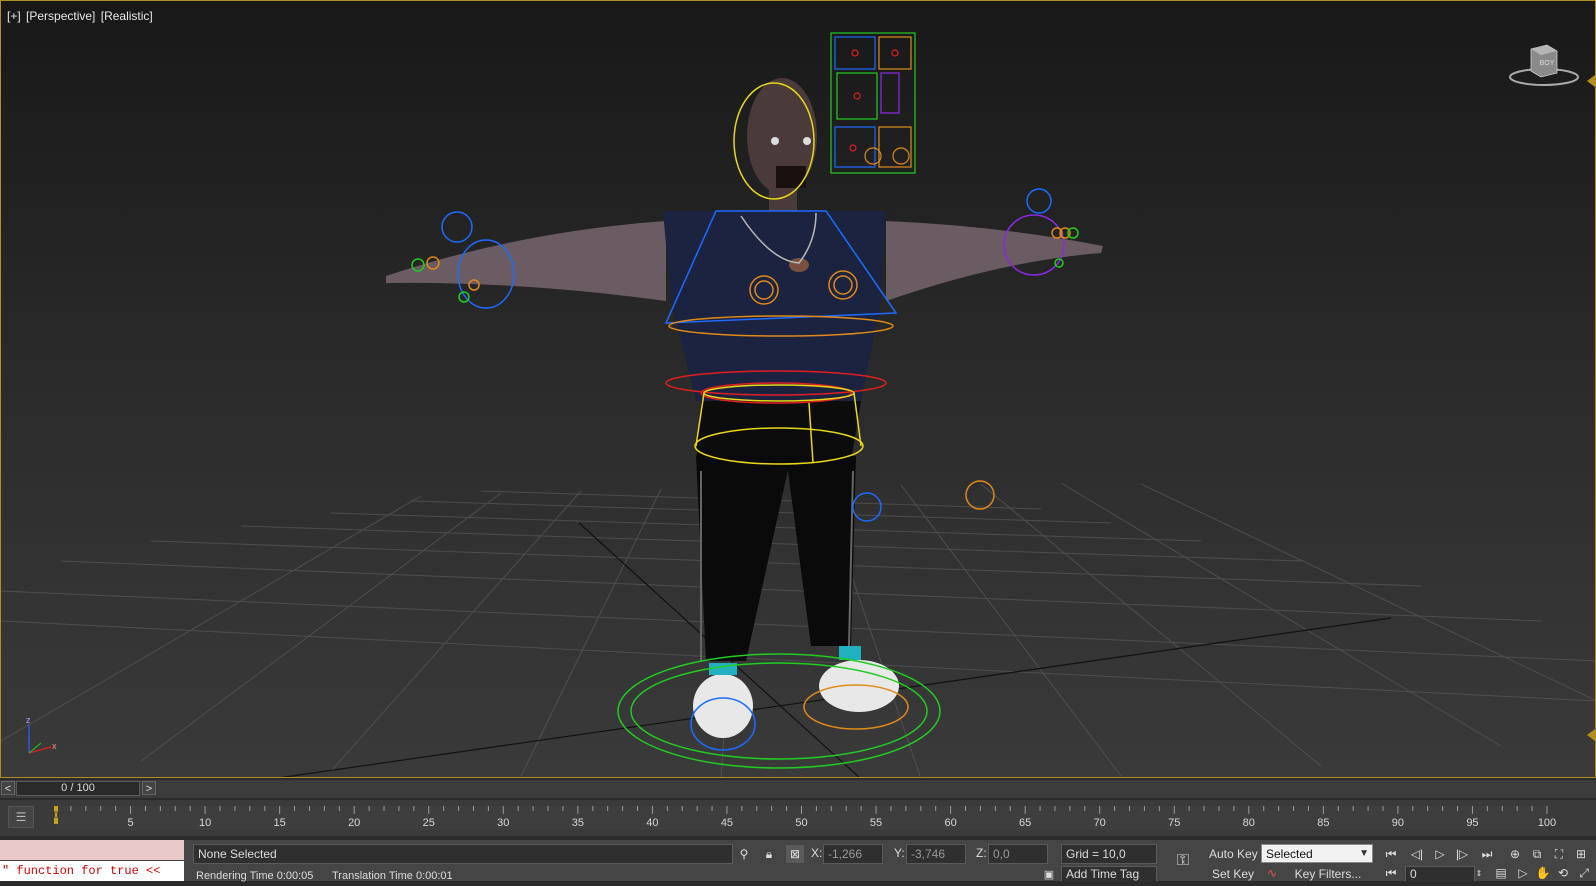 The width and height of the screenshot is (1596, 886). I want to click on track-tick-label: 25, so click(429, 823).